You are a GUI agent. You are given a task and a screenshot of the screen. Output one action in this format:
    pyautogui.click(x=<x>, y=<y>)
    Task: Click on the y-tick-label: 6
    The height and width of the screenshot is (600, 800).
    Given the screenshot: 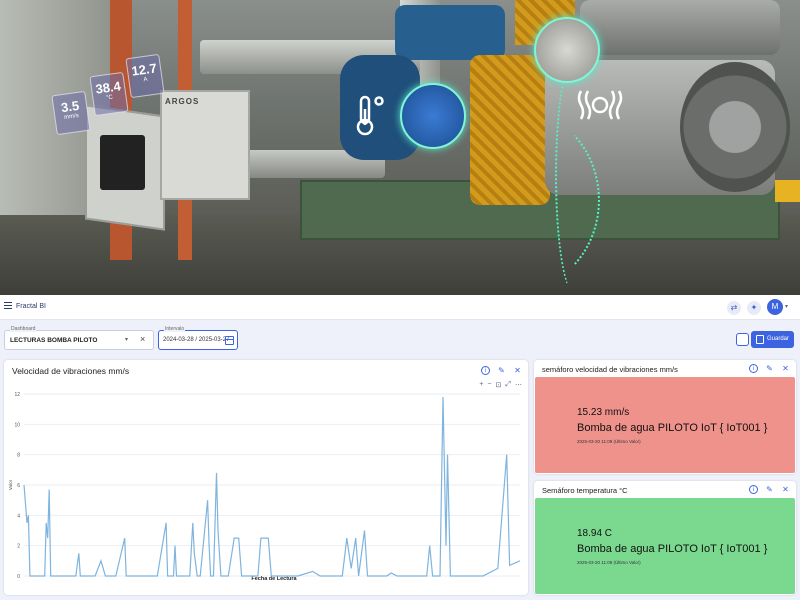 What is the action you would take?
    pyautogui.click(x=18, y=486)
    